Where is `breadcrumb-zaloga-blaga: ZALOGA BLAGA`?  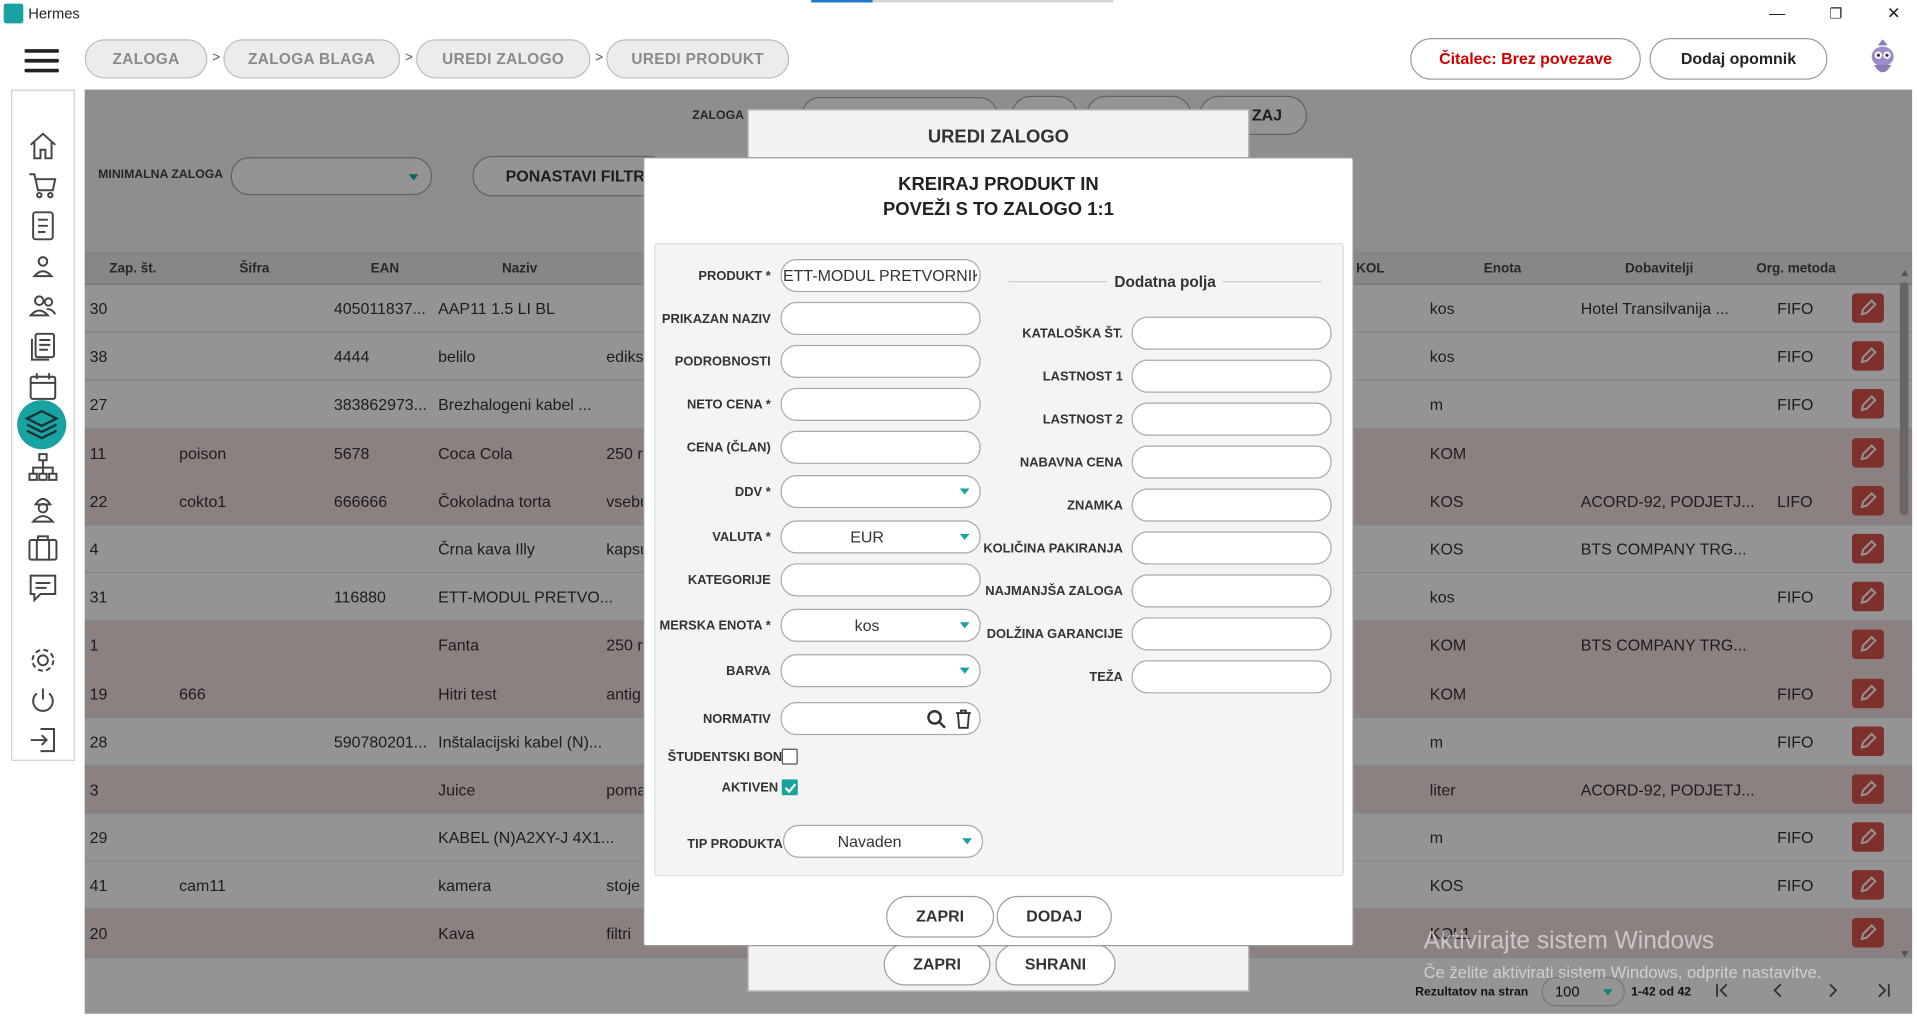 breadcrumb-zaloga-blaga: ZALOGA BLAGA is located at coordinates (312, 59).